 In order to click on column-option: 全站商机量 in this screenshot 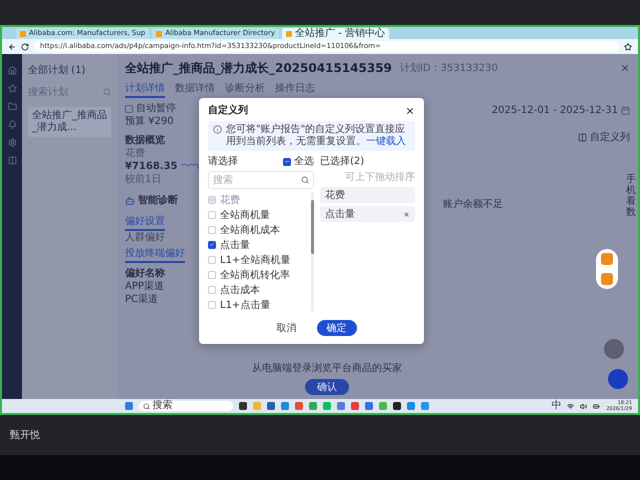, I will do `click(258, 214)`.